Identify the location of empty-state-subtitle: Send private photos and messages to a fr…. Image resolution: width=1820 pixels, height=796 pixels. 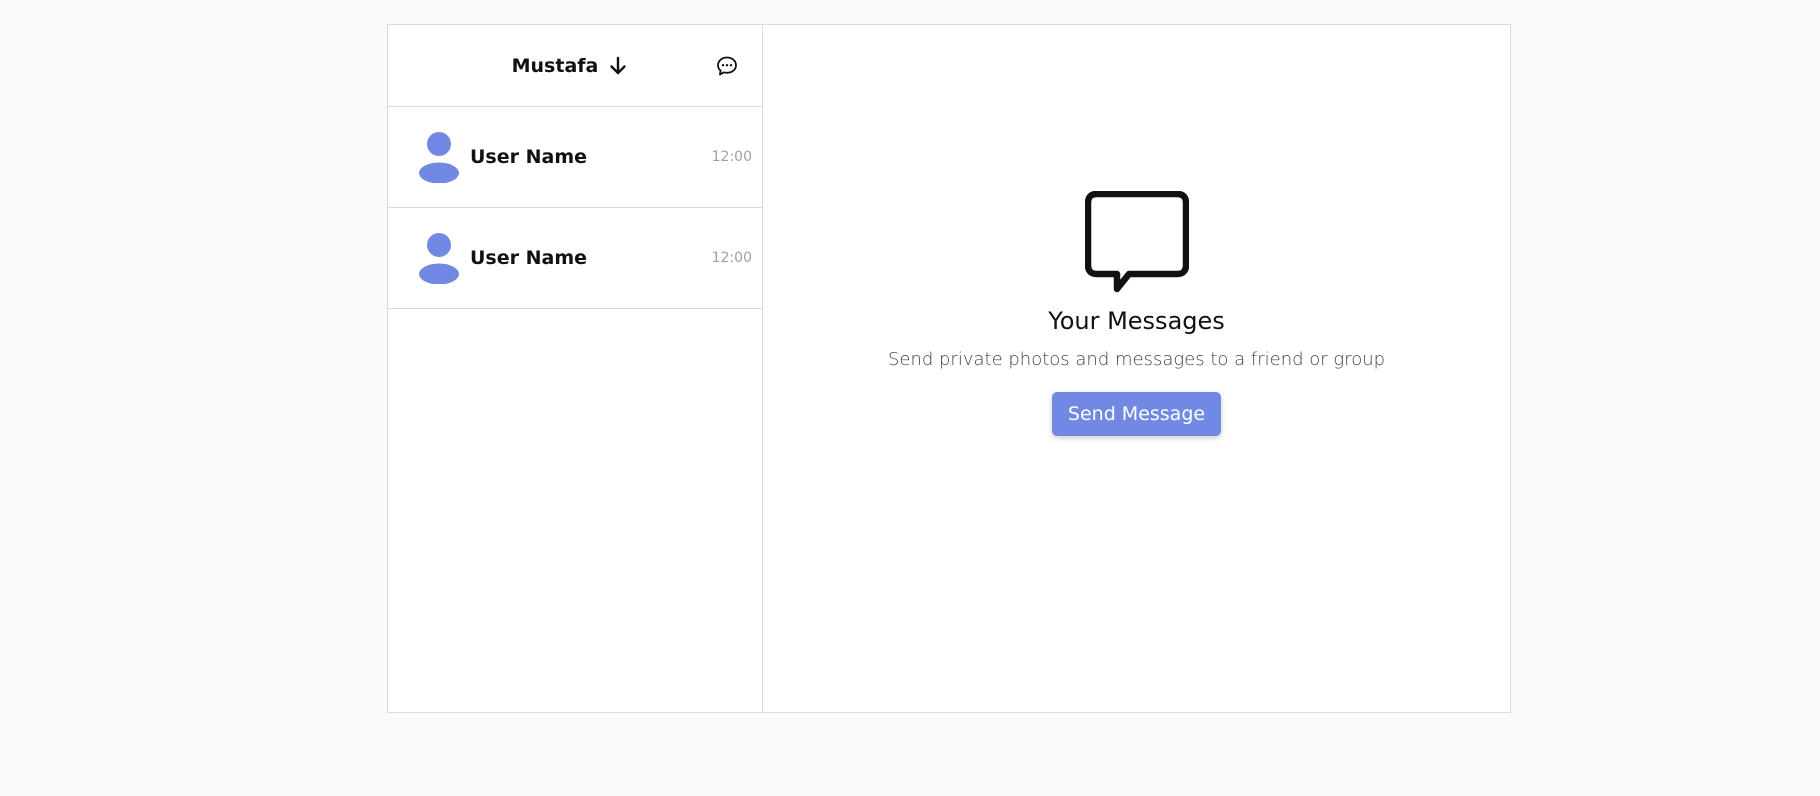
(1136, 359).